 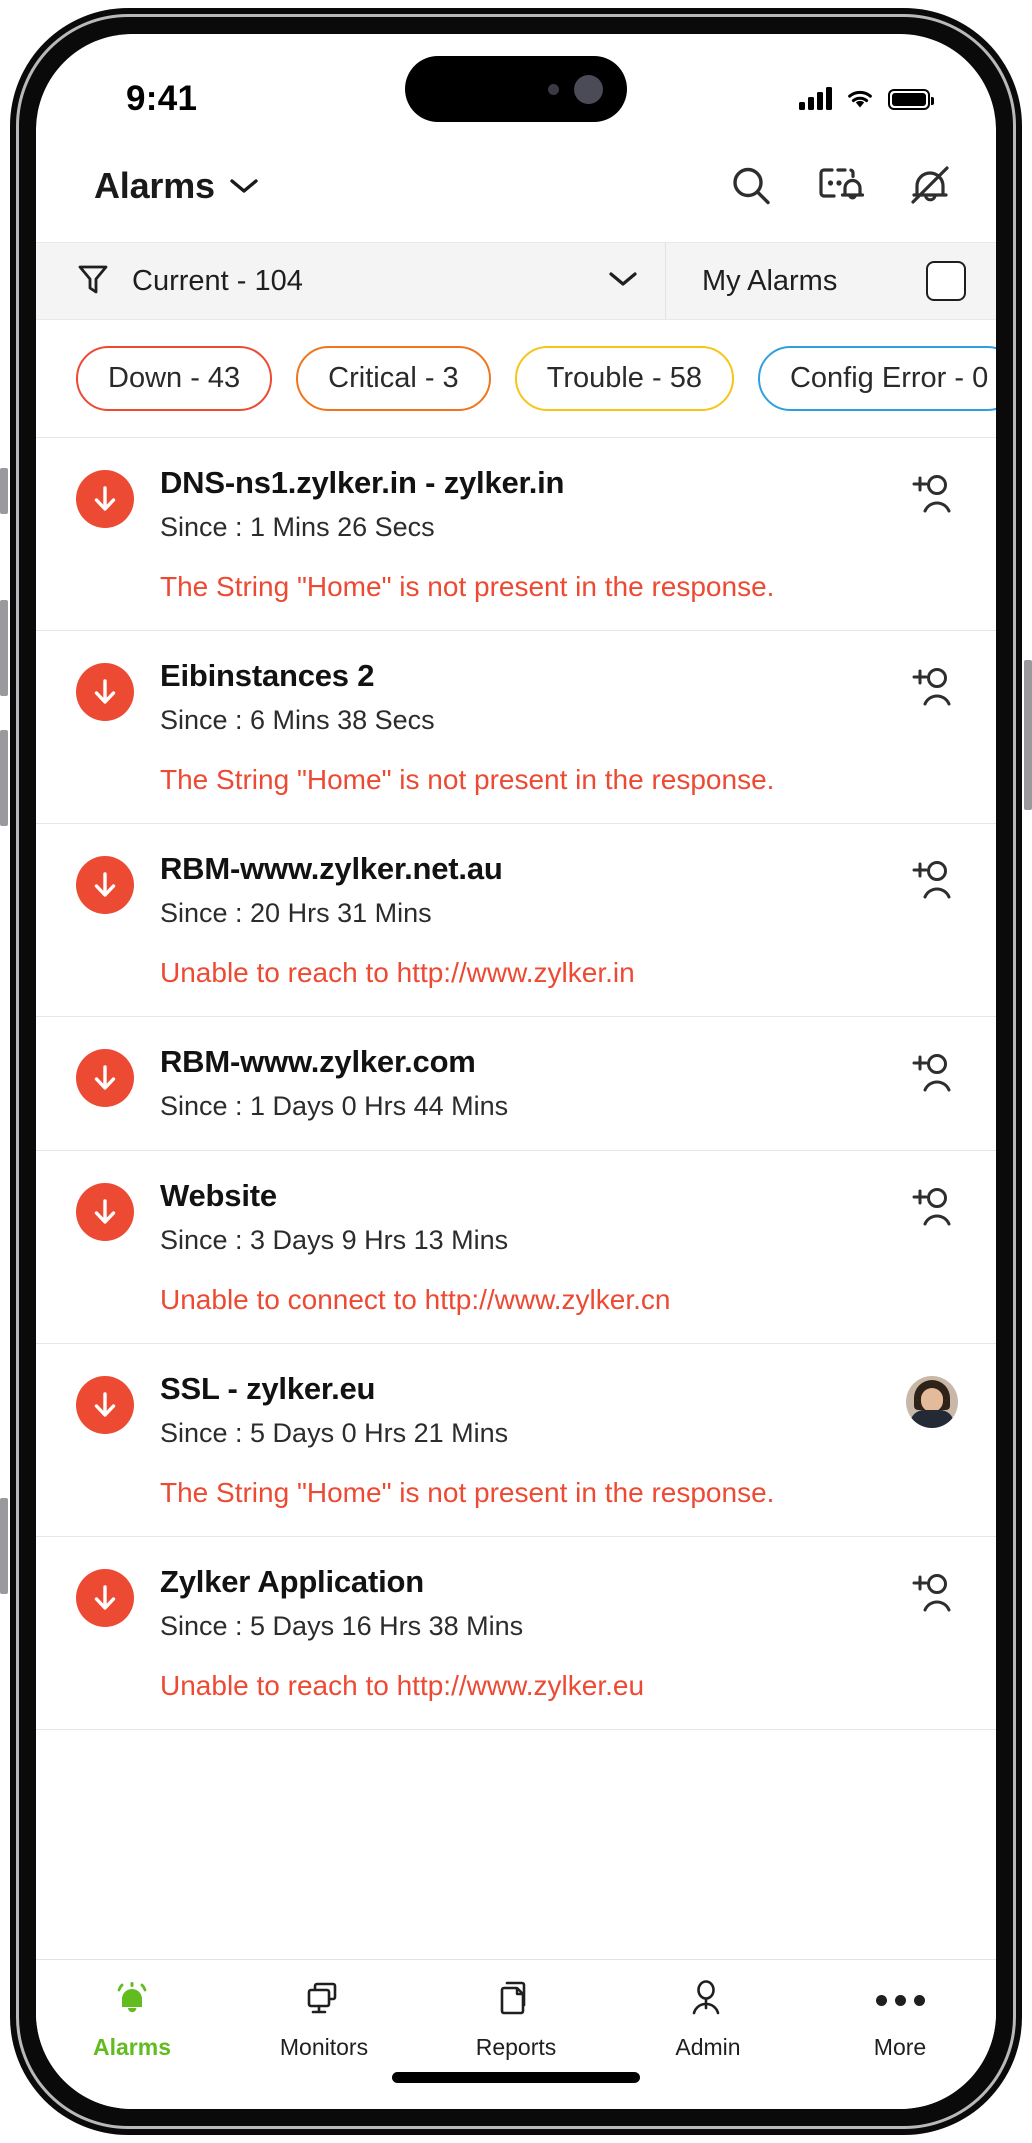 I want to click on avatar, so click(x=932, y=1401).